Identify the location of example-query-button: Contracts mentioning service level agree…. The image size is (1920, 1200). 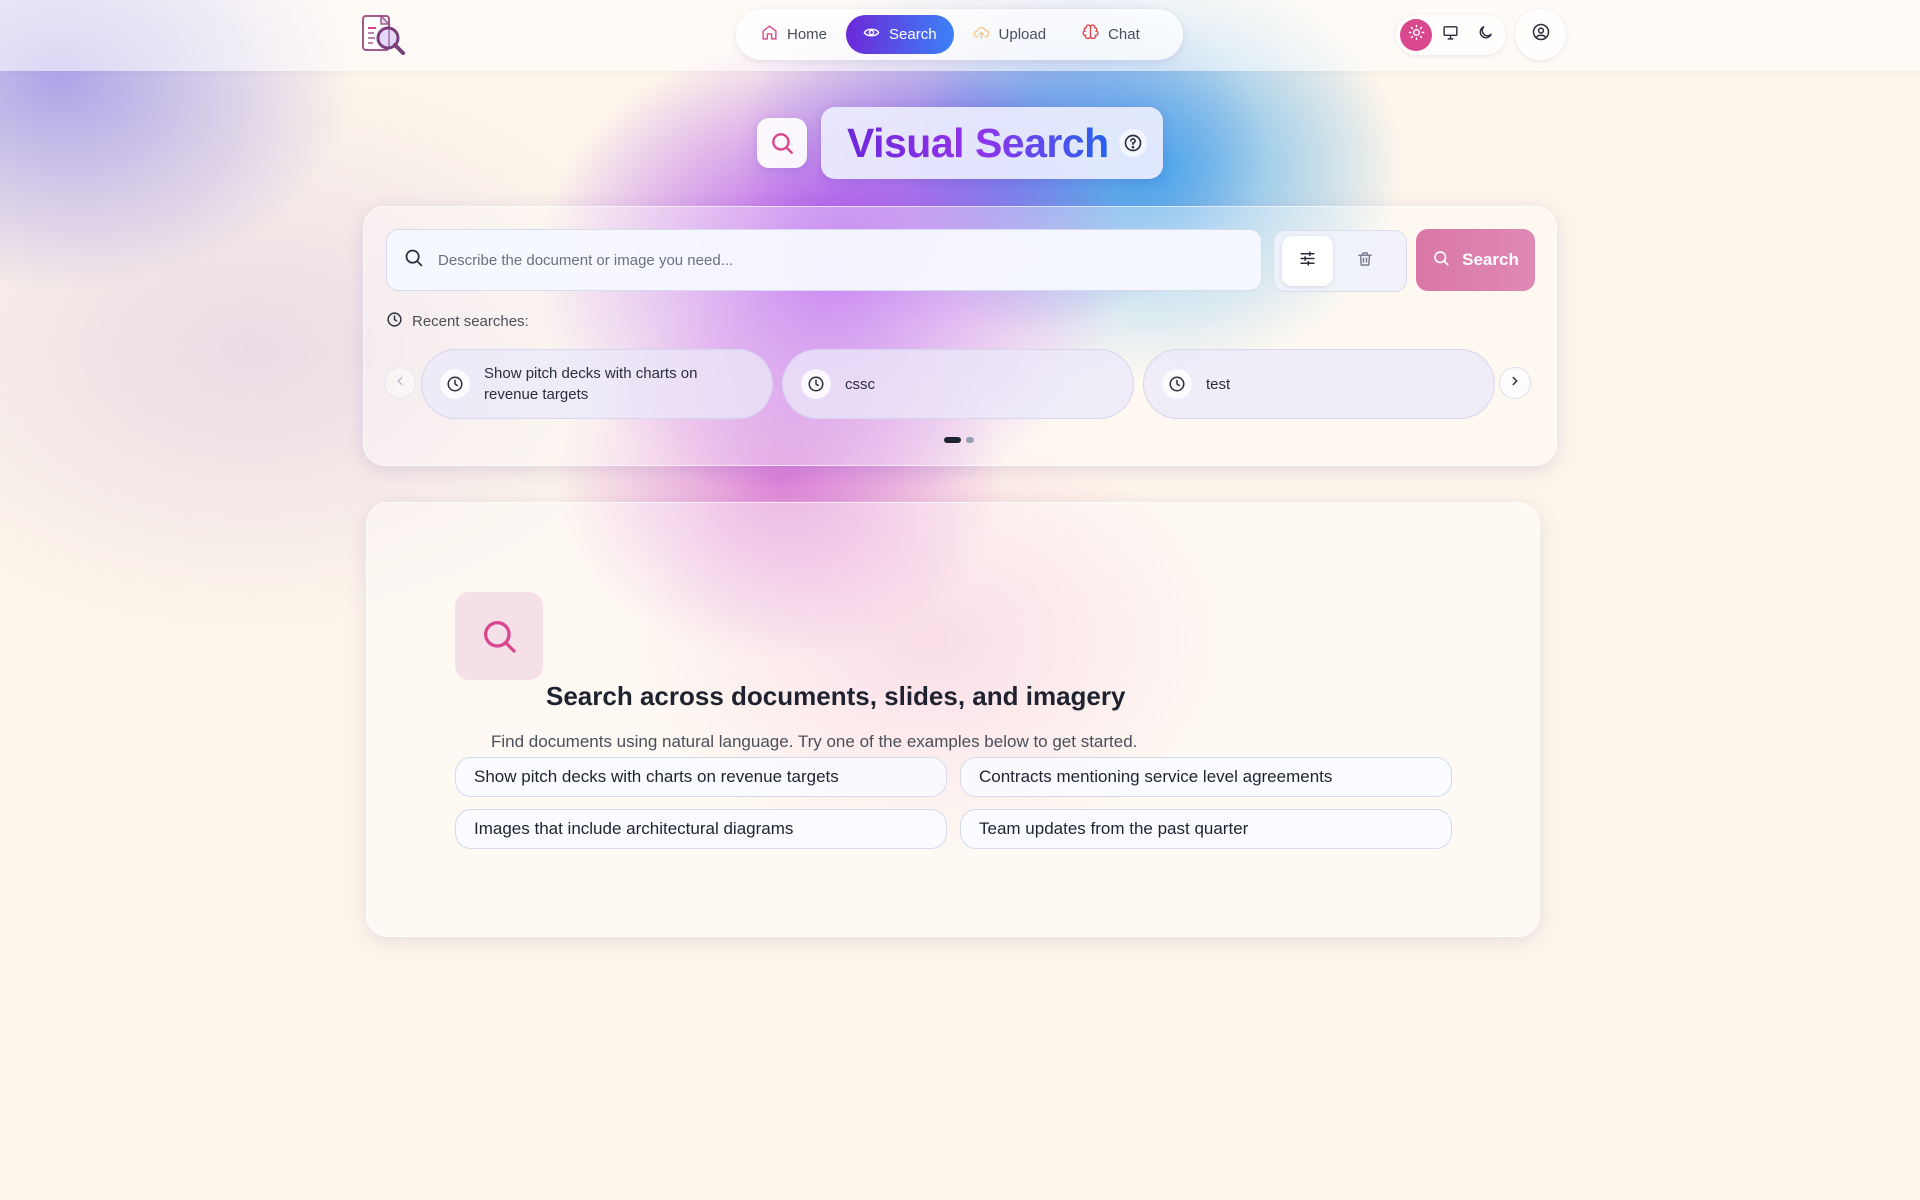
(1206, 777).